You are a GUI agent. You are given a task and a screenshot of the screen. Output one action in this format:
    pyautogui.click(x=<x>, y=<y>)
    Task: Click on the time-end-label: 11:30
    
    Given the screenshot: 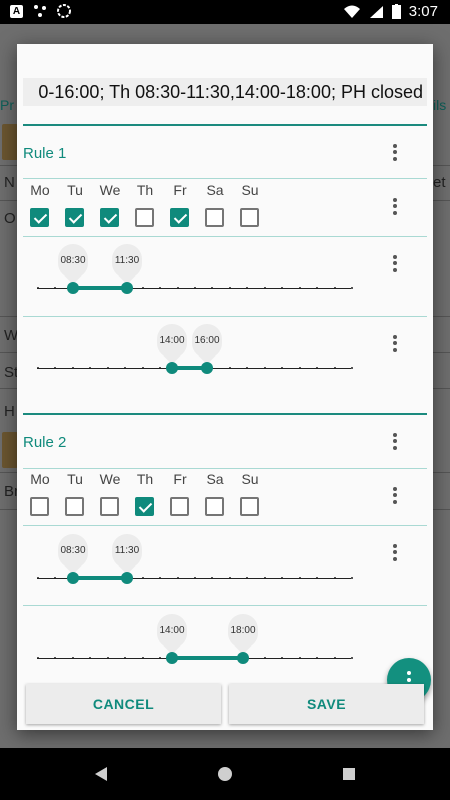 What is the action you would take?
    pyautogui.click(x=127, y=260)
    